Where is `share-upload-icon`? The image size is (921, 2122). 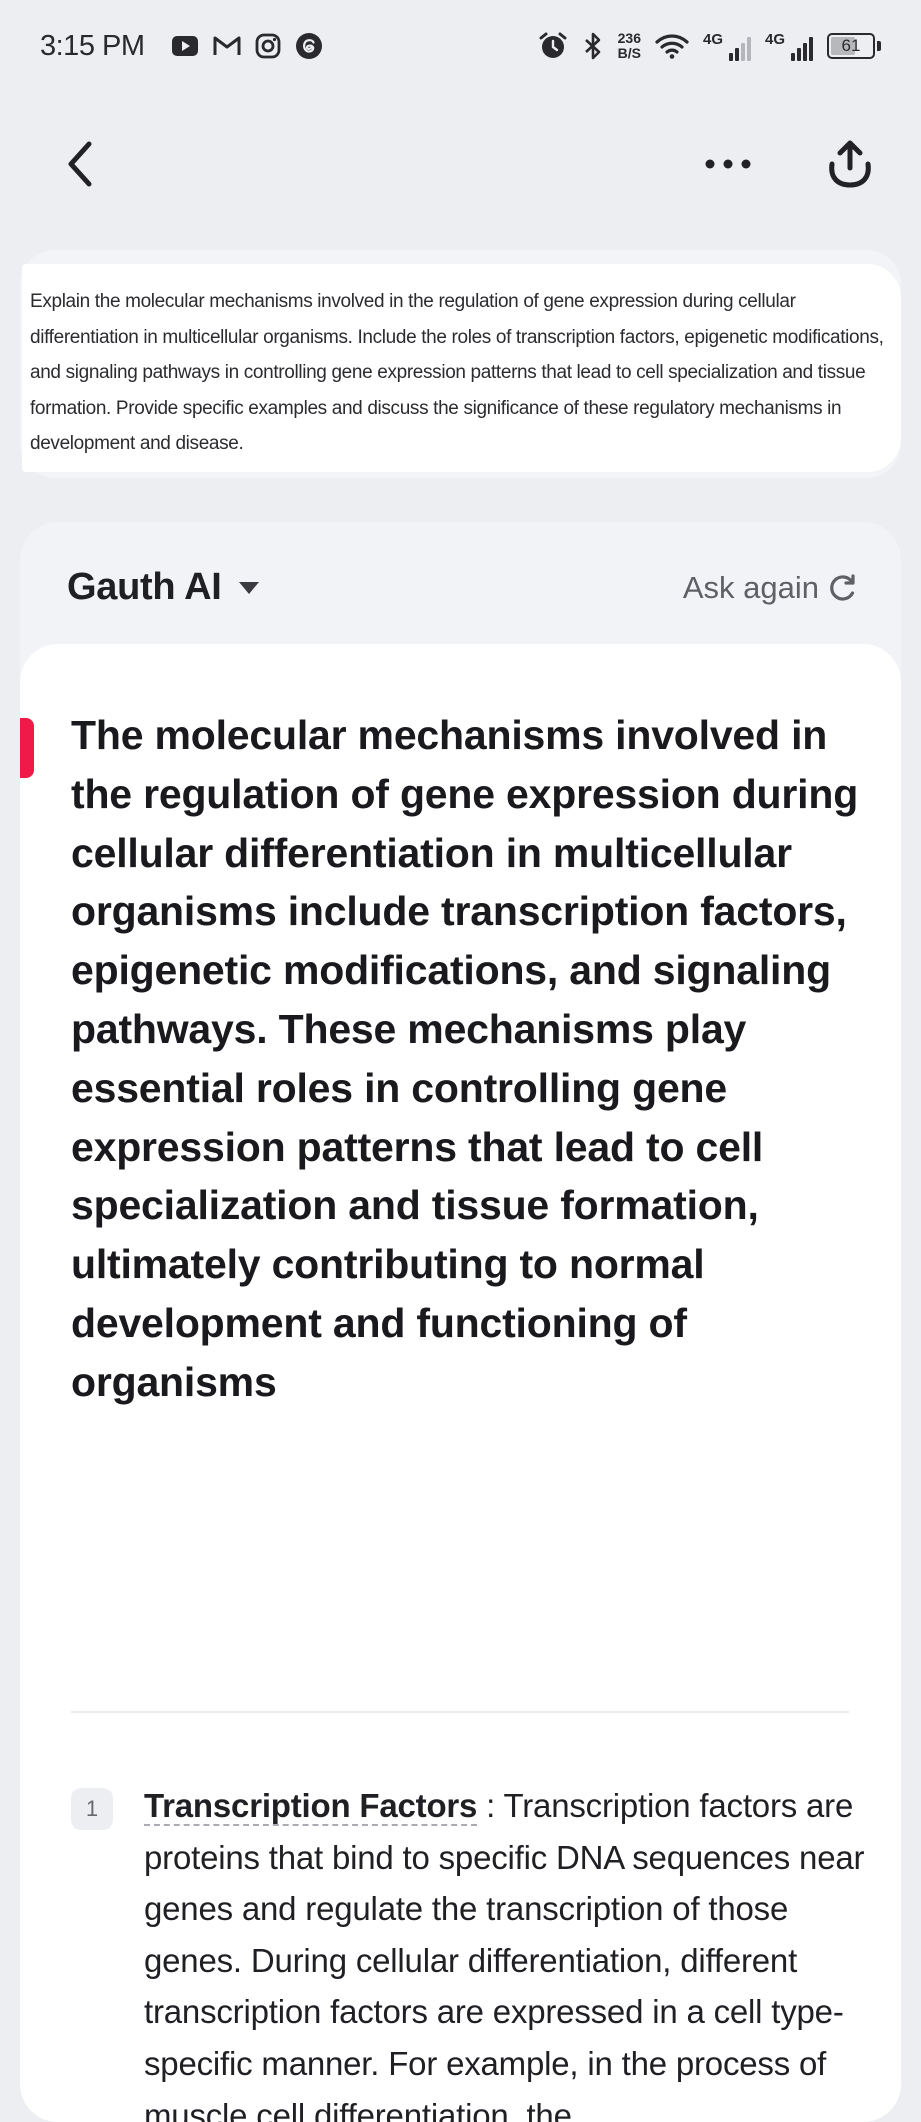
share-upload-icon is located at coordinates (850, 164).